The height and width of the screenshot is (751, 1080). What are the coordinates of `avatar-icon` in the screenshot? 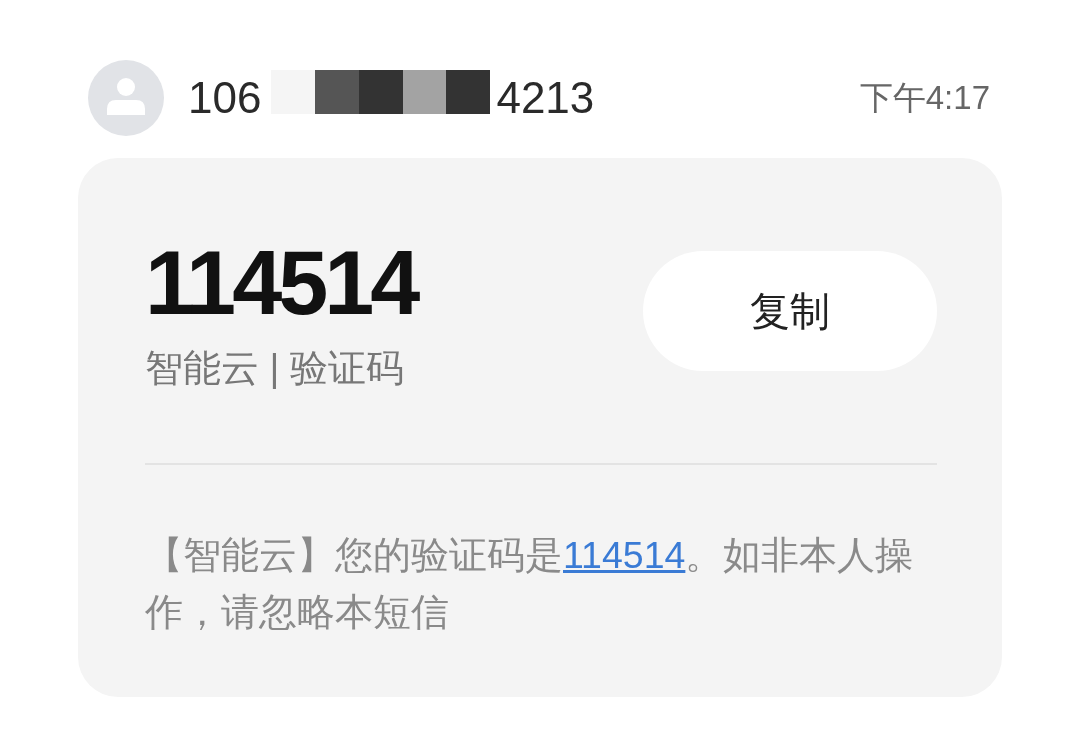 It's located at (126, 98).